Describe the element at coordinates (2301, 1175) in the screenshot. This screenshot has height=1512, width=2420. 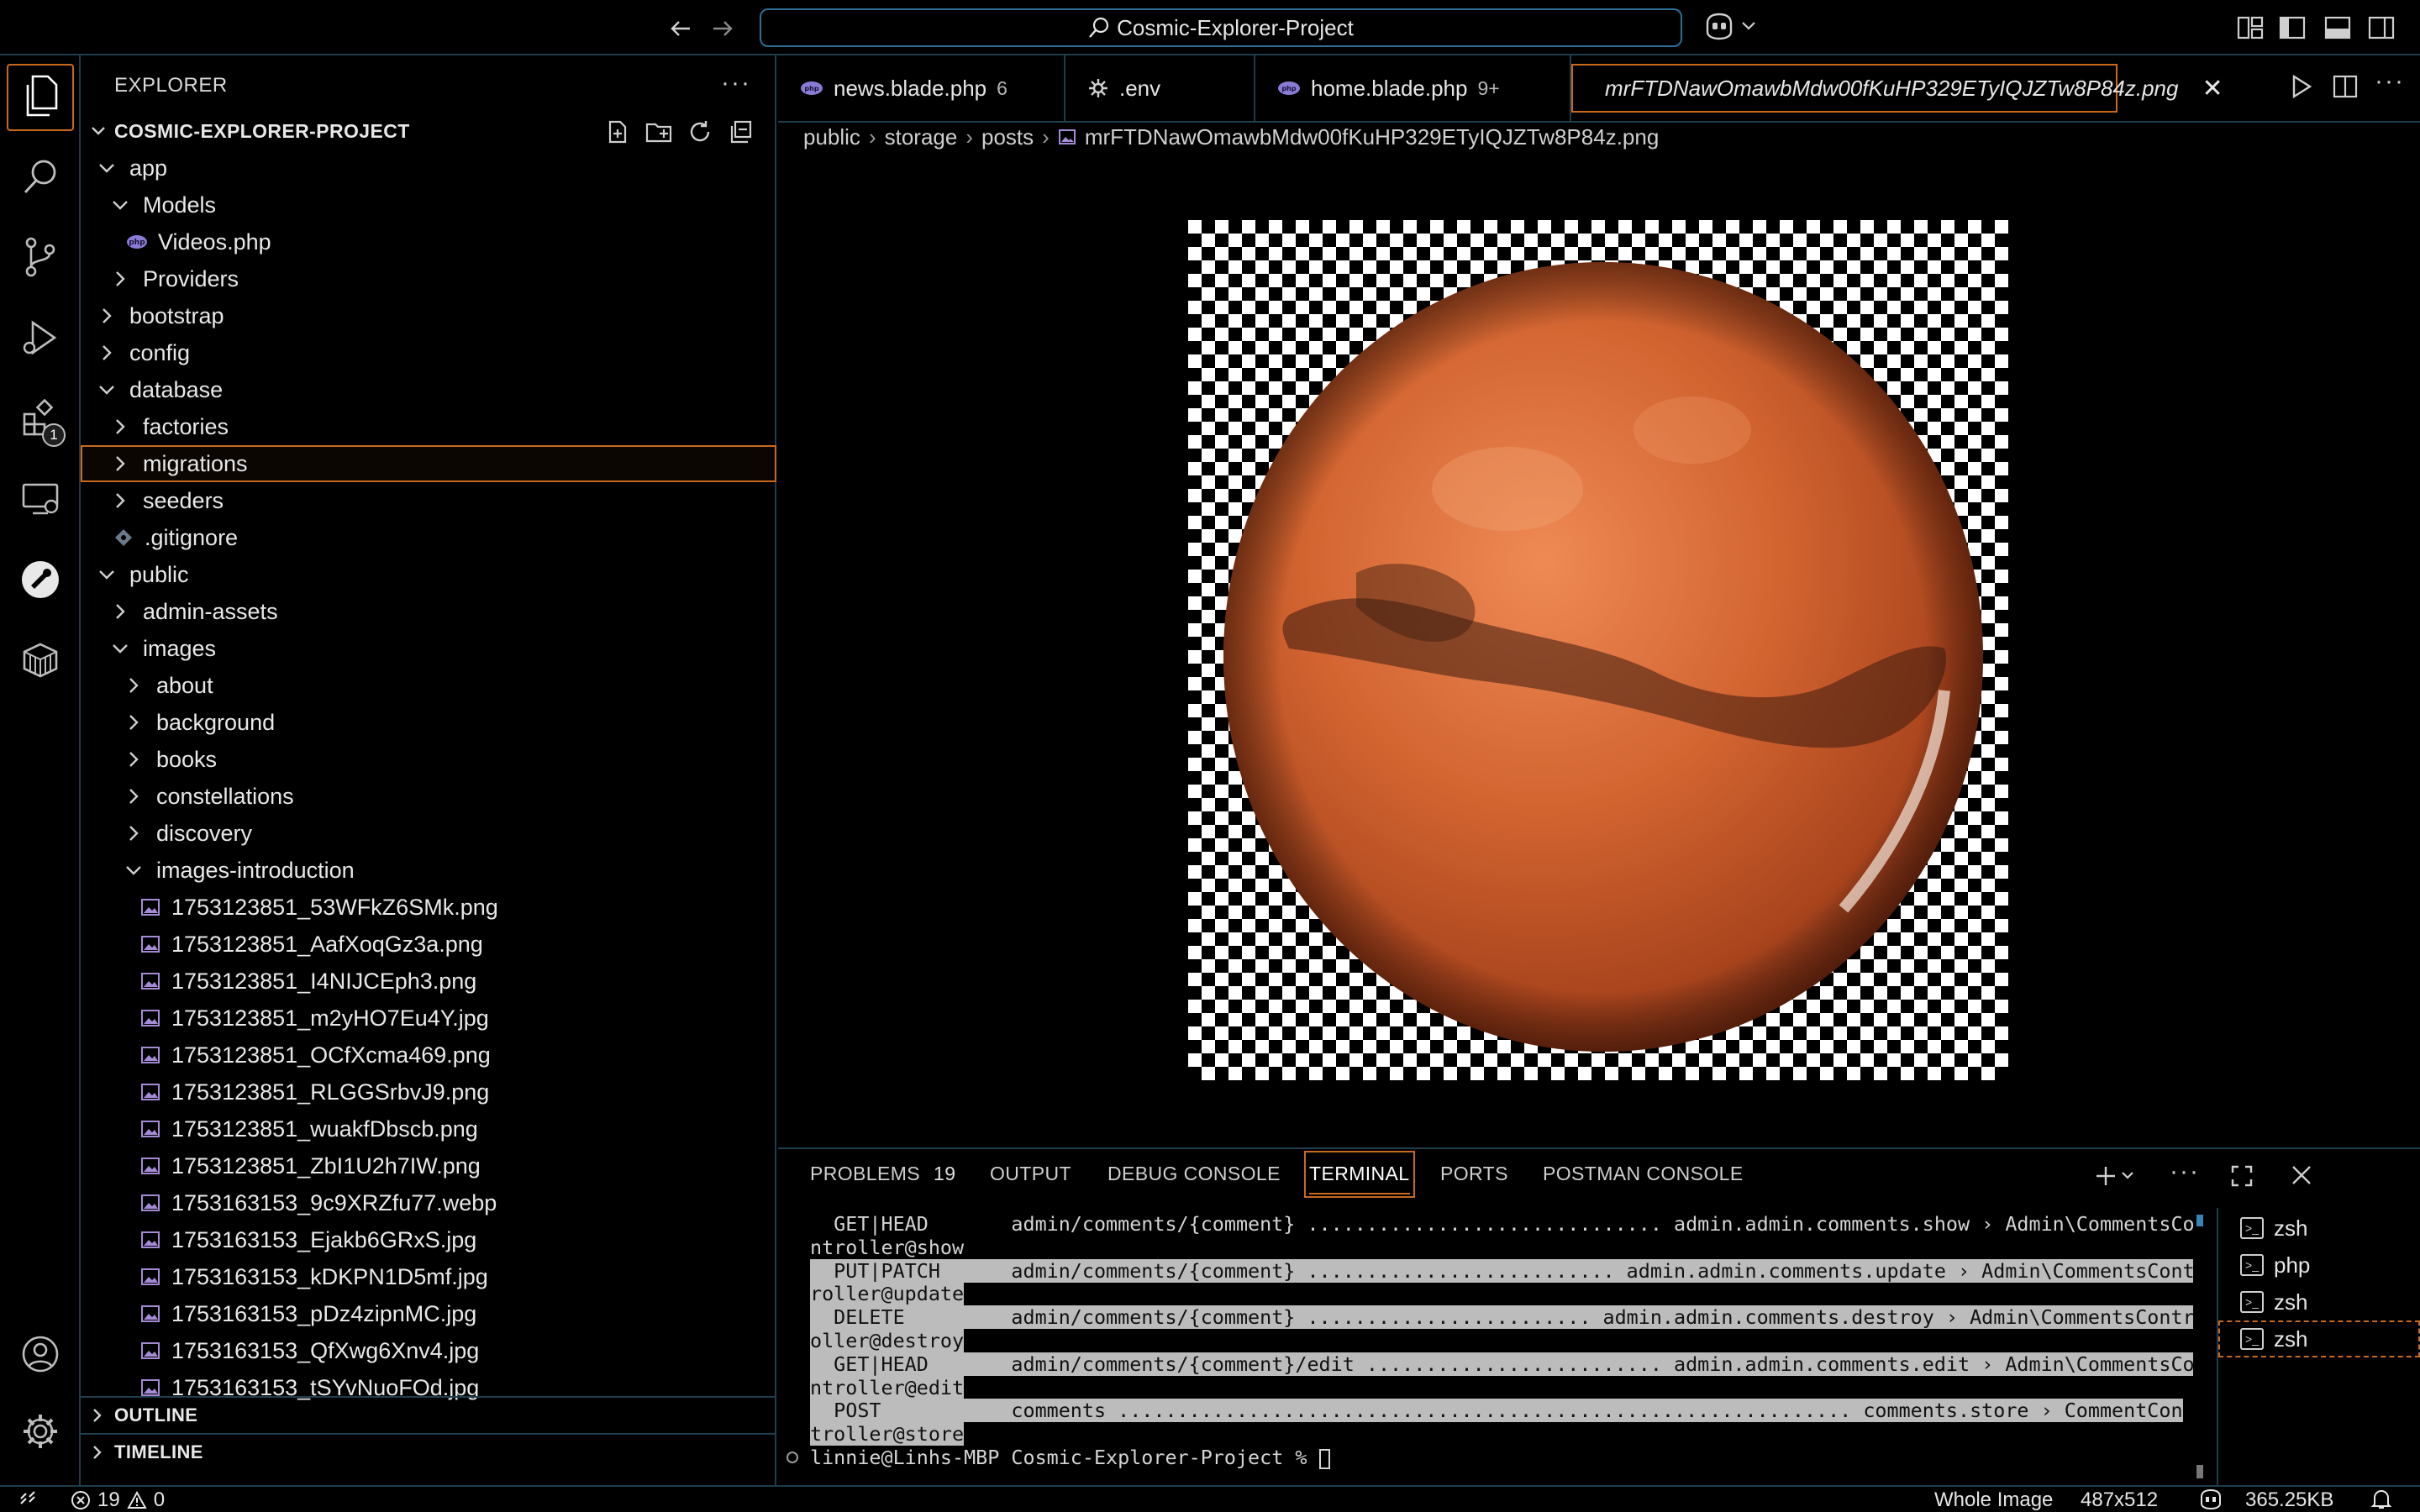
I see `close-panel-icon` at that location.